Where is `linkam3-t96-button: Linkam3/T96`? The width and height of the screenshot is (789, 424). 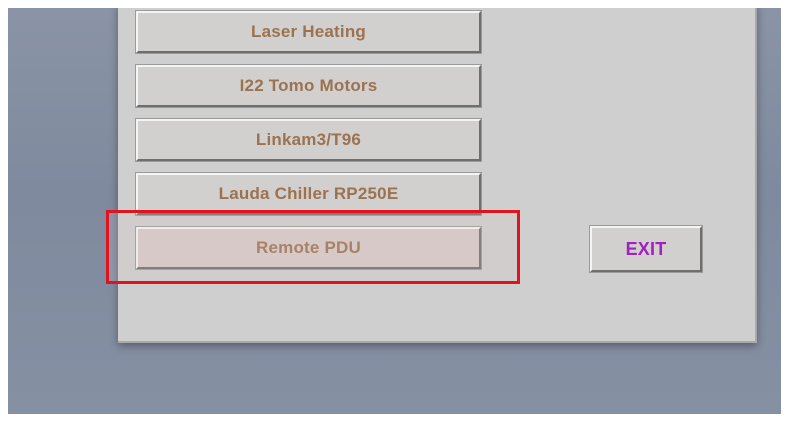
linkam3-t96-button: Linkam3/T96 is located at coordinates (308, 140).